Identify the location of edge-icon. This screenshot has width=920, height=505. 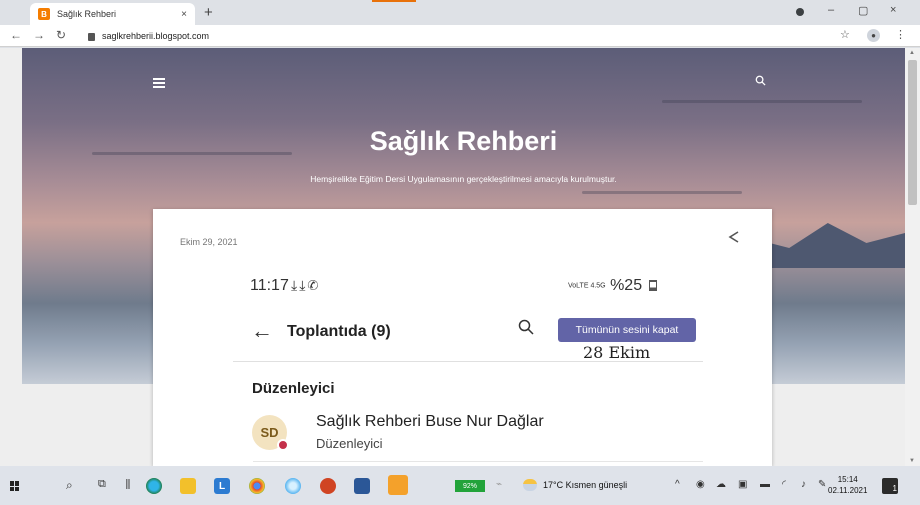
(154, 486).